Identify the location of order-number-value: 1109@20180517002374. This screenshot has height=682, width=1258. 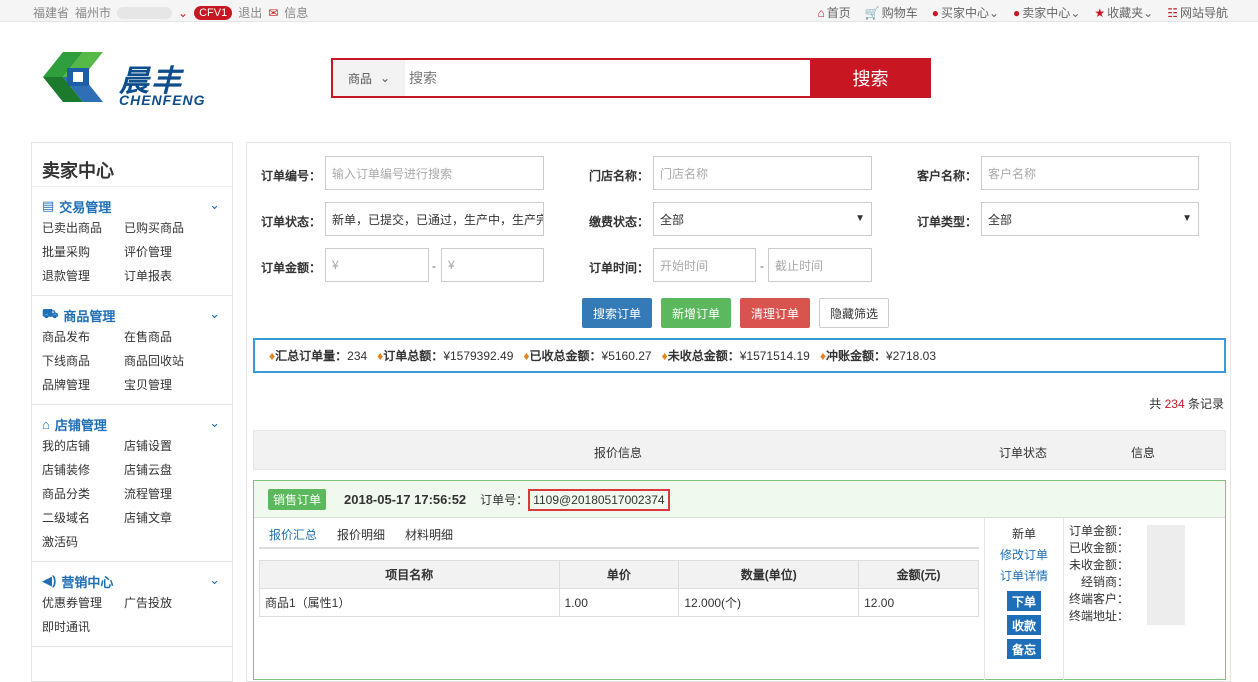
(599, 499).